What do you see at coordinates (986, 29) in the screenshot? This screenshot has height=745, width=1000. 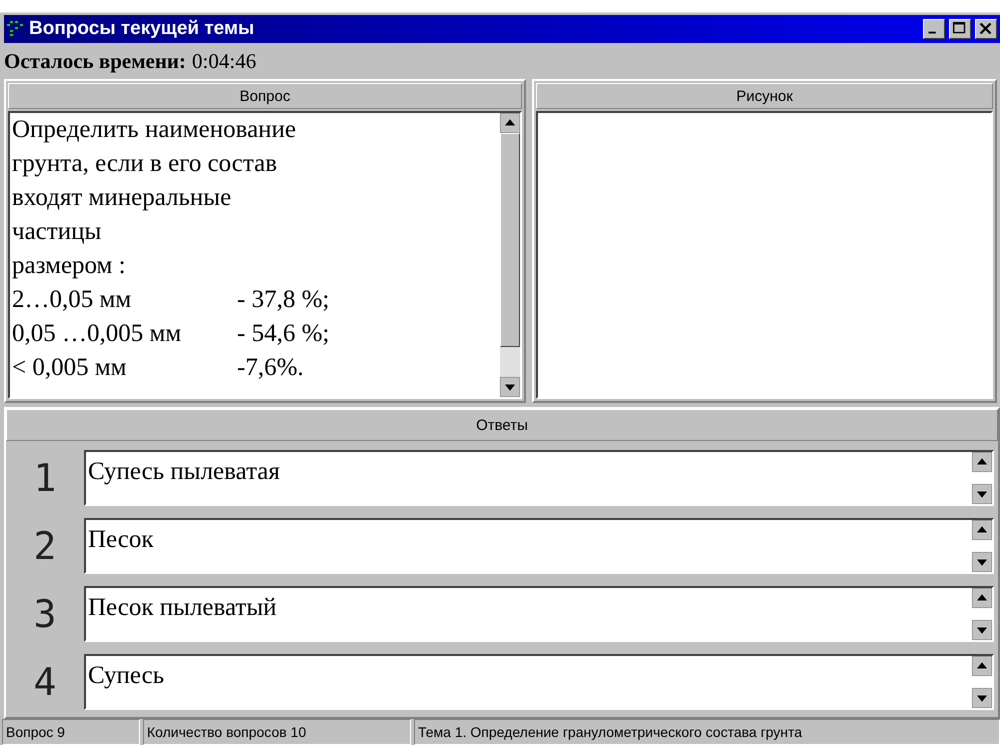 I see `close-button` at bounding box center [986, 29].